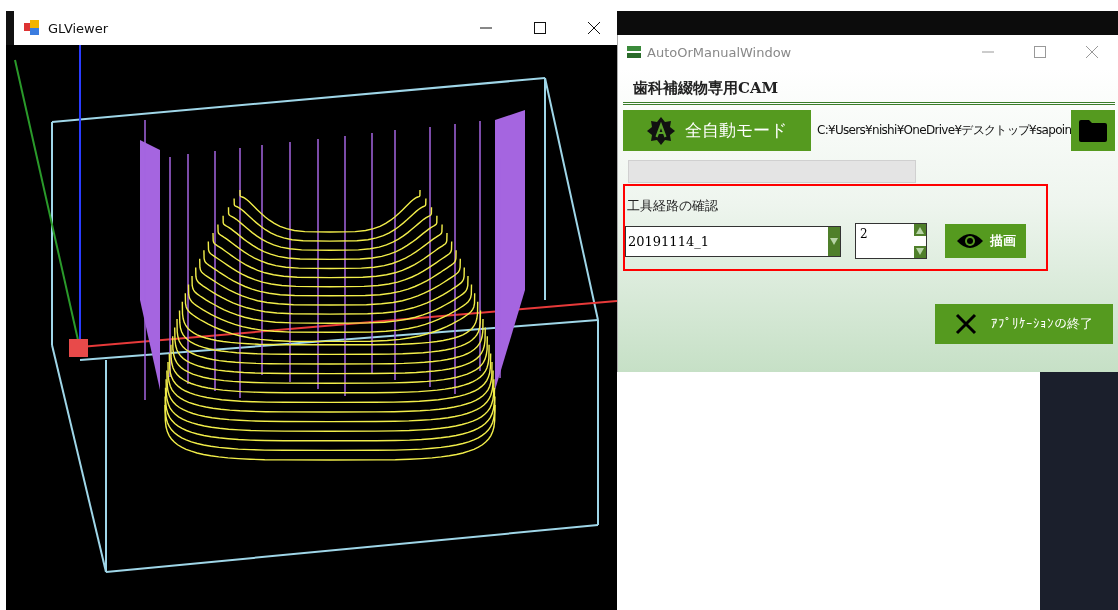 This screenshot has width=1118, height=610. I want to click on folder-button, so click(1093, 130).